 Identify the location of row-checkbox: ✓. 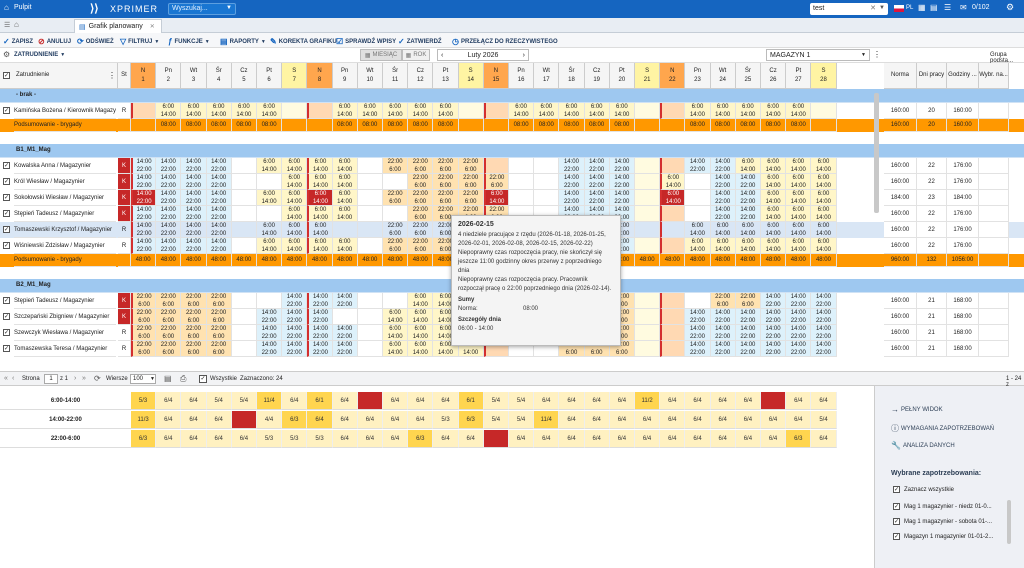
(6, 197).